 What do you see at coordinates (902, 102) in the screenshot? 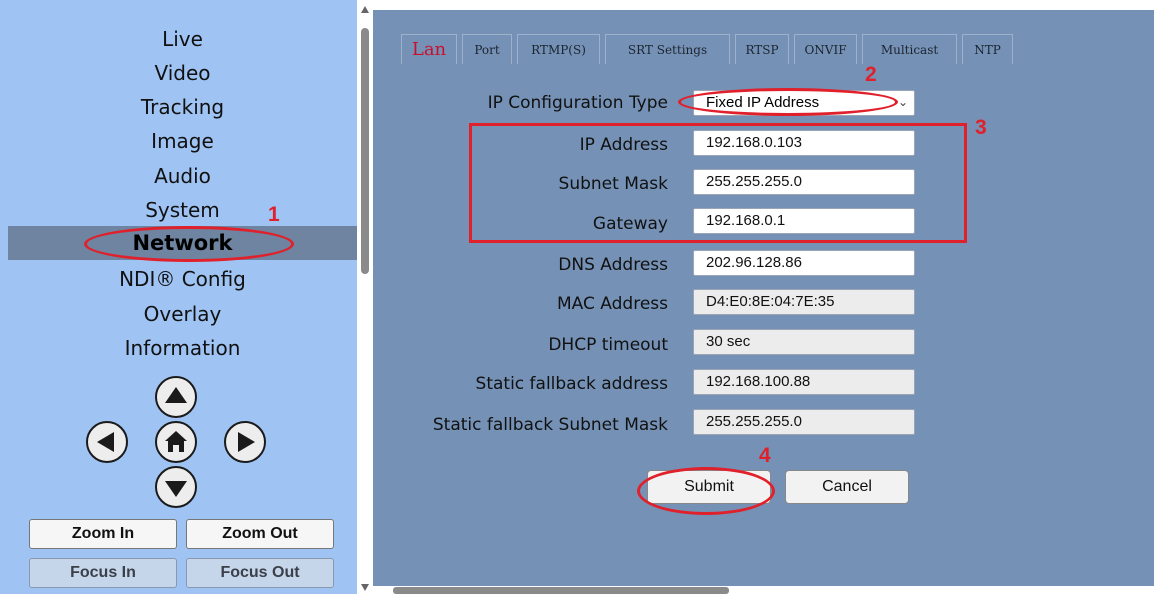
I see `chevron-down-icon: ⌄` at bounding box center [902, 102].